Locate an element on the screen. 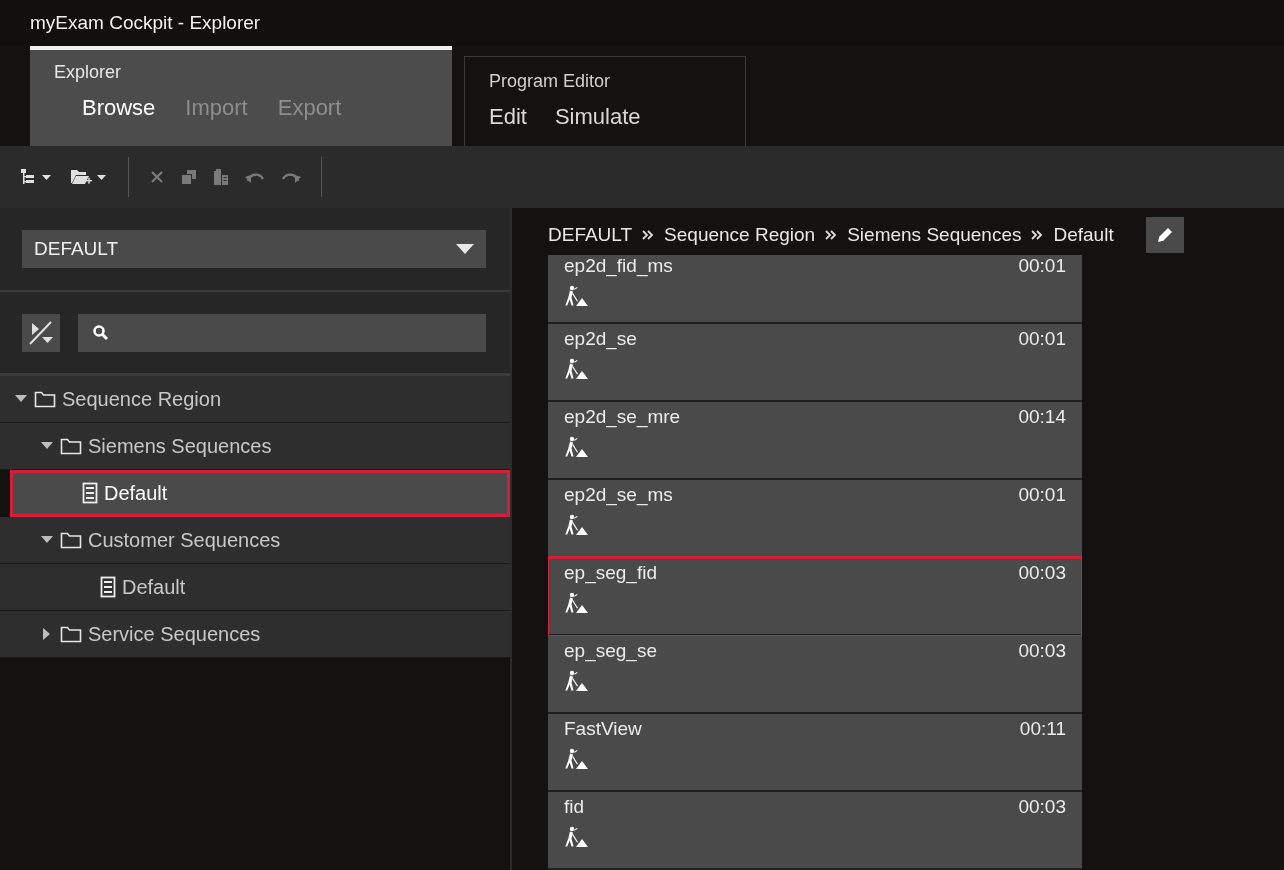  paste-icon is located at coordinates (221, 177).